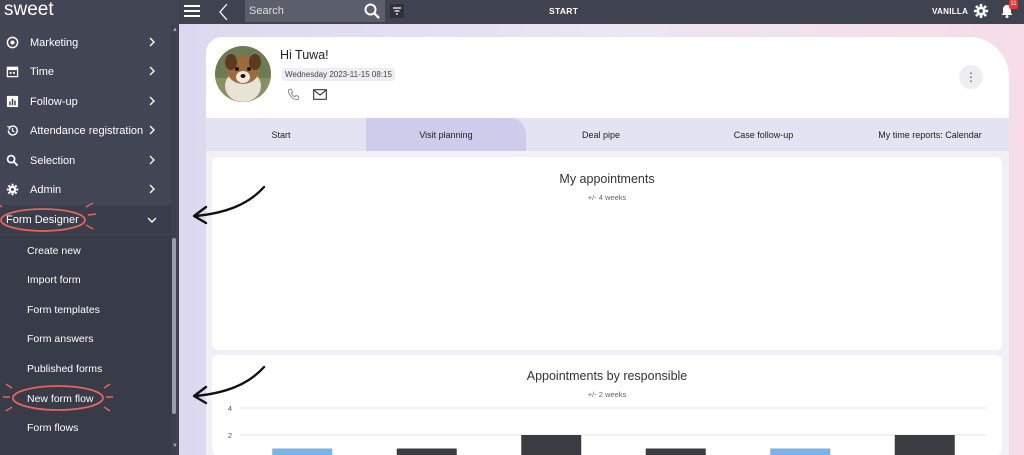 The image size is (1024, 455). What do you see at coordinates (564, 11) in the screenshot?
I see `page-title: START` at bounding box center [564, 11].